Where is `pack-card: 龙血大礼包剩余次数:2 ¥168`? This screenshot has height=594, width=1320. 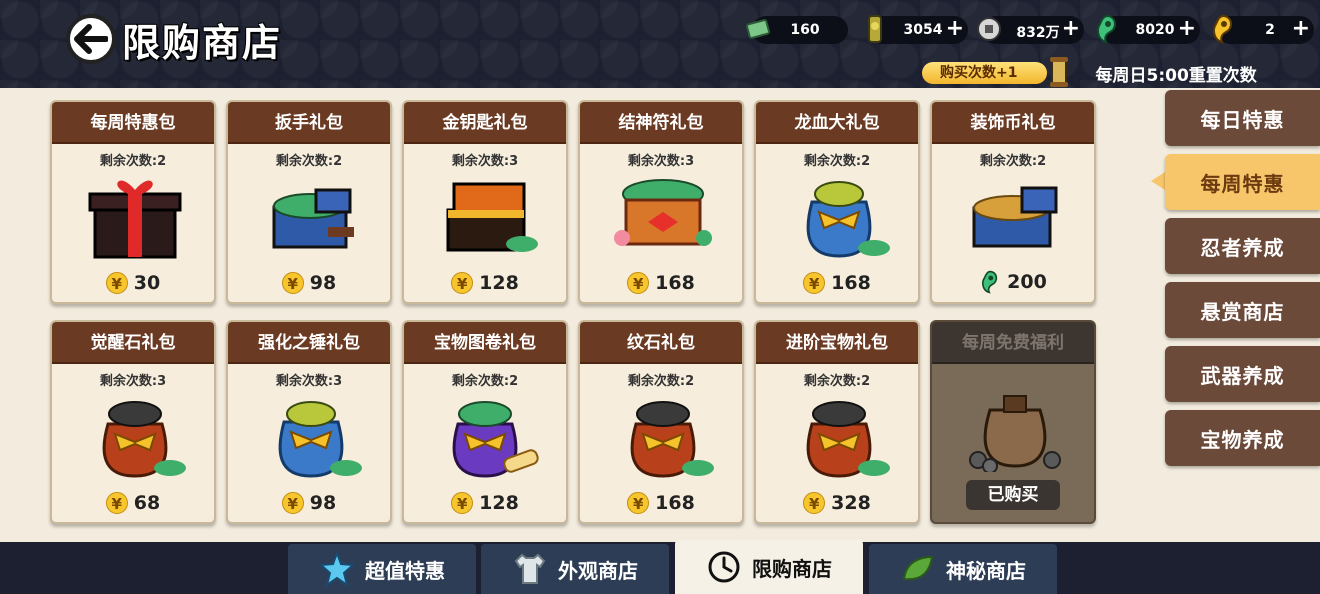
pack-card: 龙血大礼包剩余次数:2 ¥168 is located at coordinates (837, 202).